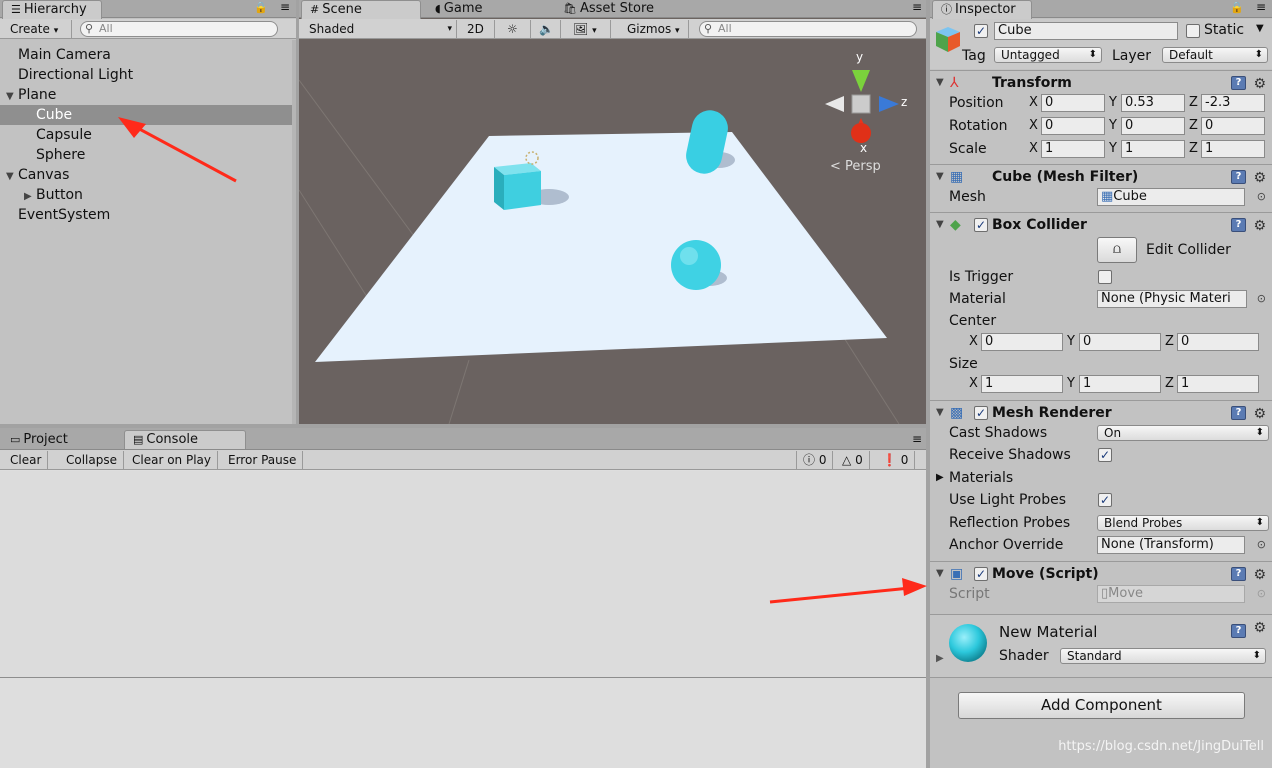 The image size is (1272, 768). Describe the element at coordinates (146, 155) in the screenshot. I see `hierarchy-item-sphere: Sphere` at that location.